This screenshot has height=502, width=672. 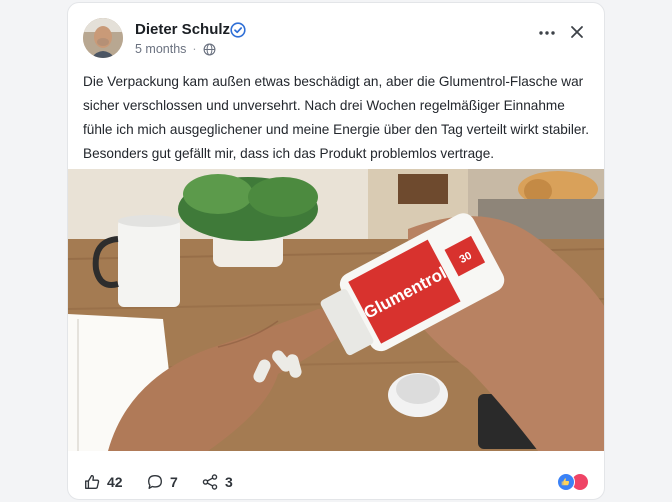 What do you see at coordinates (155, 482) in the screenshot?
I see `comment-icon` at bounding box center [155, 482].